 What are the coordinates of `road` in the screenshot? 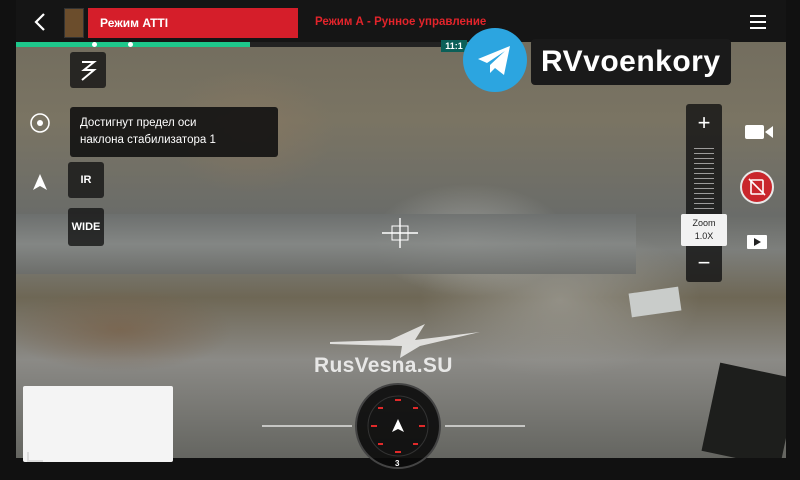 It's located at (326, 244).